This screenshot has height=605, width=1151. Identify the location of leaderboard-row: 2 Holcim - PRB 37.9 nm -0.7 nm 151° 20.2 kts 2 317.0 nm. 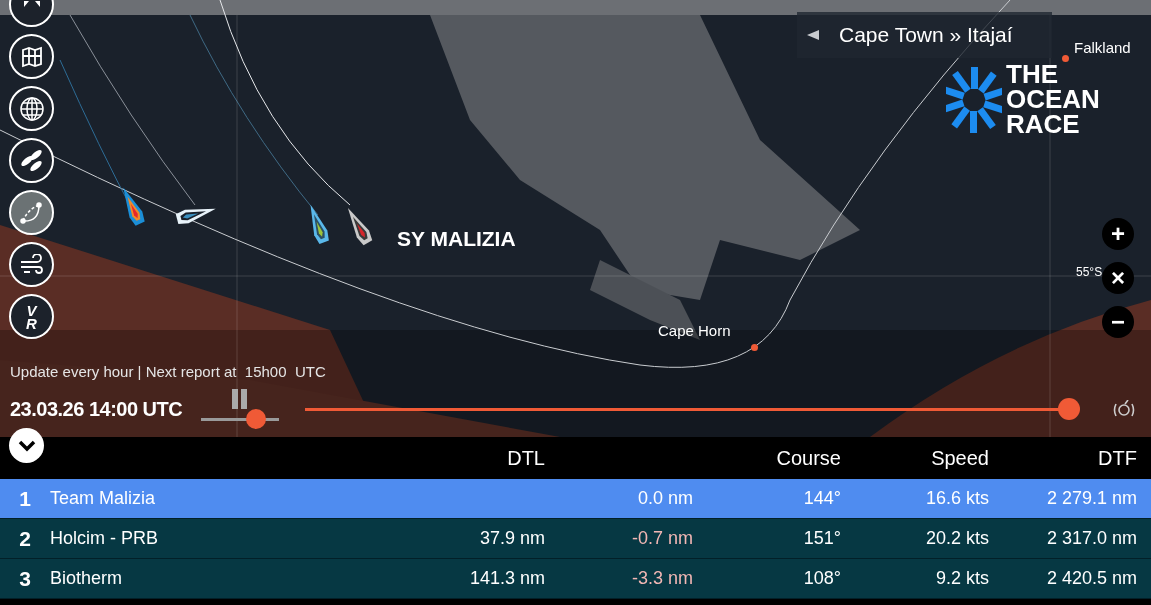
(575, 539).